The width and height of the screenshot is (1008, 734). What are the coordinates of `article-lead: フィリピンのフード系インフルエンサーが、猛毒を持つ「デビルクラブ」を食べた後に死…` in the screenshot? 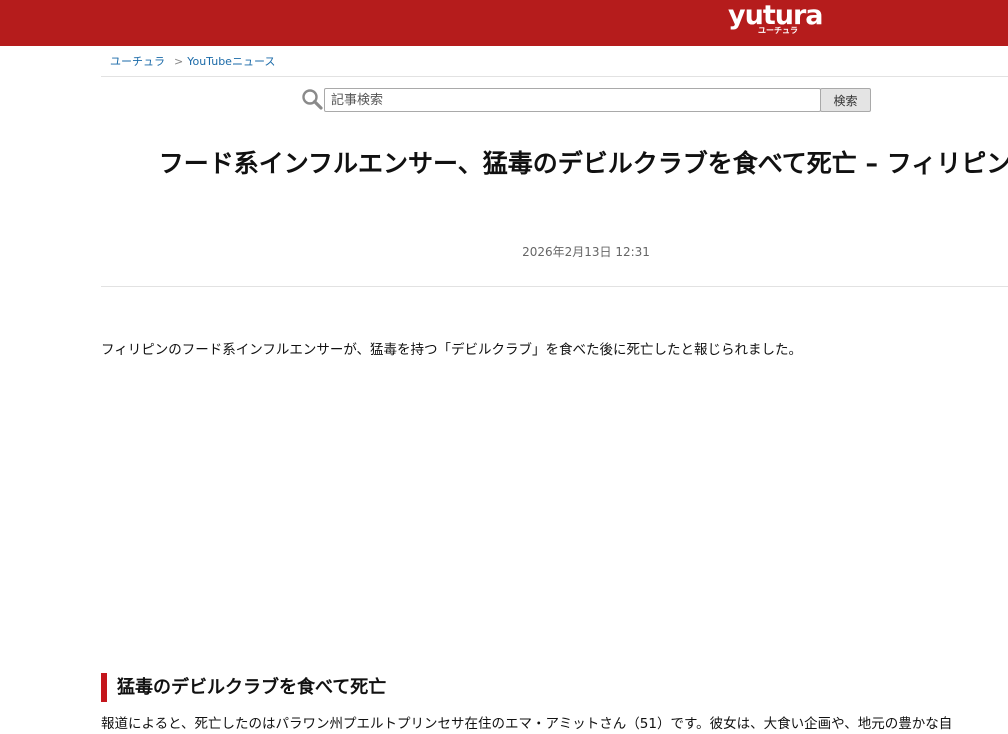 It's located at (452, 350).